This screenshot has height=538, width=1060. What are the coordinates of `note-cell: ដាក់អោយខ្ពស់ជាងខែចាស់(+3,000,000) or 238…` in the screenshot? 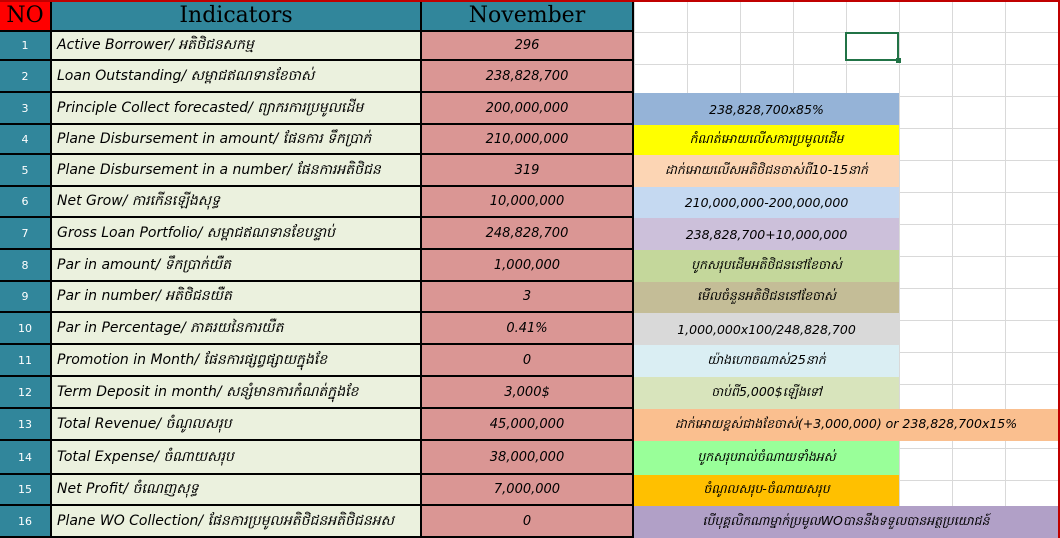 It's located at (846, 425).